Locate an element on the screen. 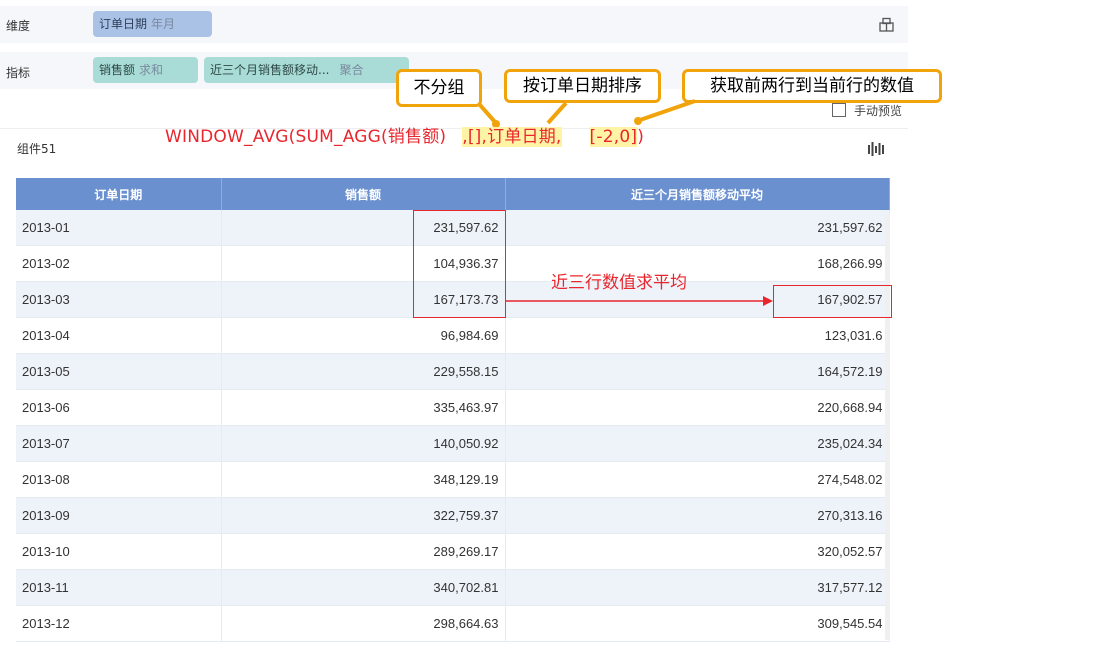 The image size is (1095, 648). column-header-sales: 销售额 is located at coordinates (363, 194).